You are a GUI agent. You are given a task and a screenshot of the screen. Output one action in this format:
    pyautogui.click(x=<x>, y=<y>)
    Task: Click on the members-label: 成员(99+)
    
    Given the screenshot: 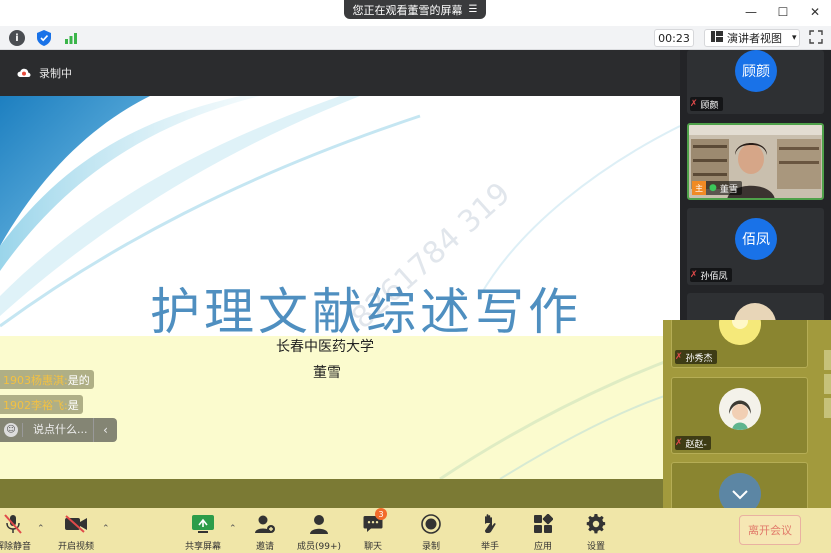 What is the action you would take?
    pyautogui.click(x=319, y=547)
    